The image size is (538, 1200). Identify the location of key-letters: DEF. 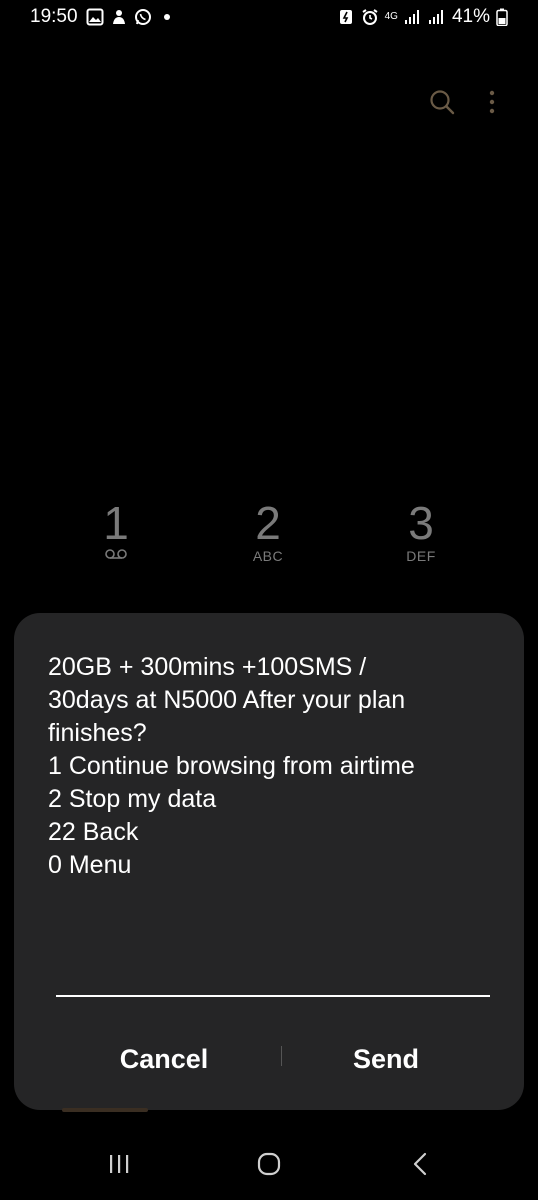
(421, 556).